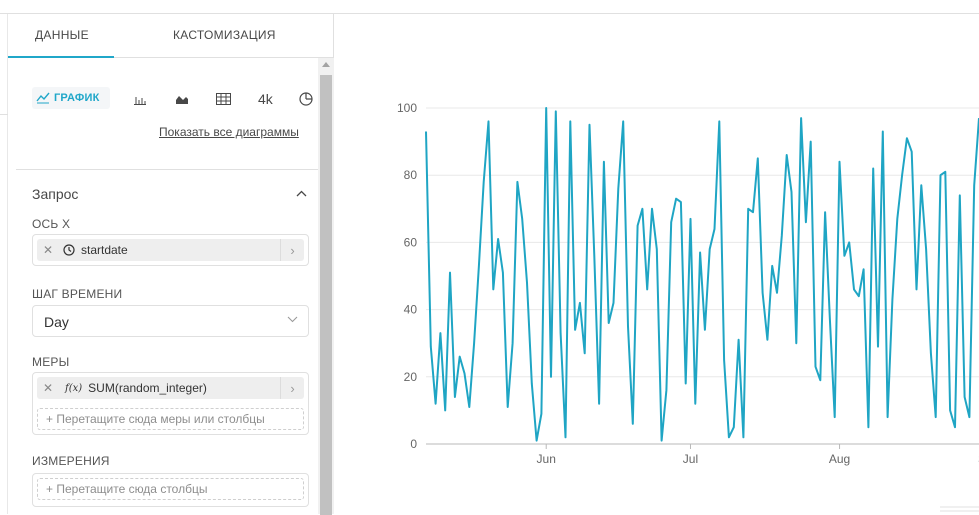 Image resolution: width=979 pixels, height=515 pixels. I want to click on chevron-down-icon, so click(292, 319).